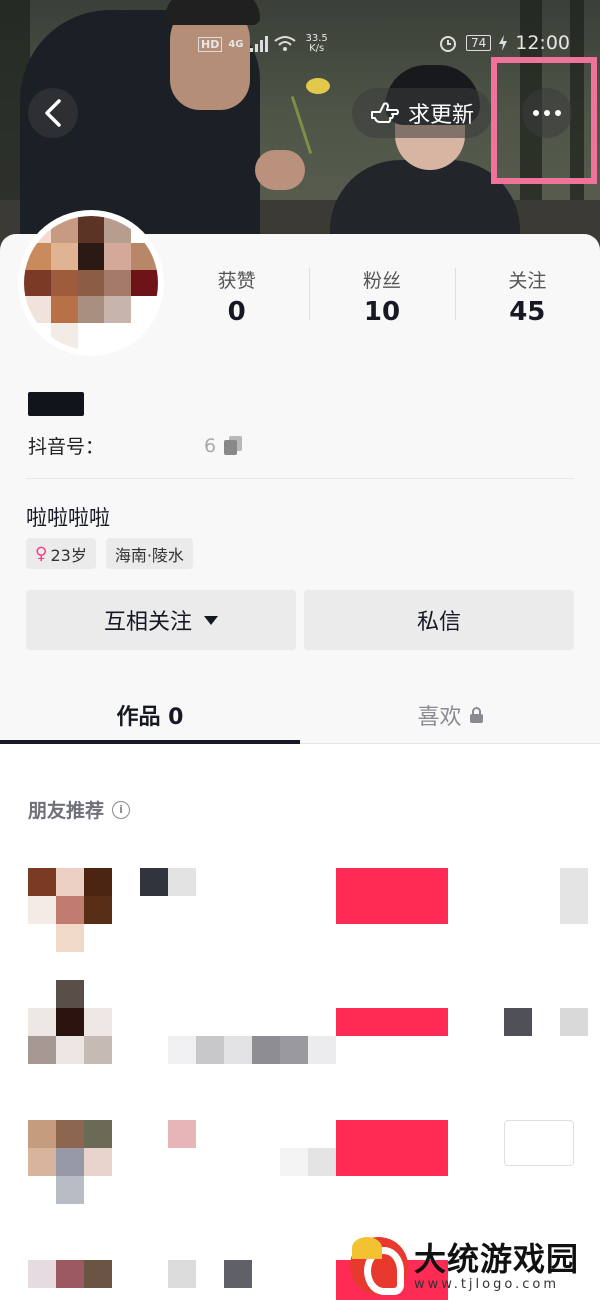 The image size is (600, 1300). What do you see at coordinates (66, 447) in the screenshot?
I see `douyin-id-label: 抖音号：` at bounding box center [66, 447].